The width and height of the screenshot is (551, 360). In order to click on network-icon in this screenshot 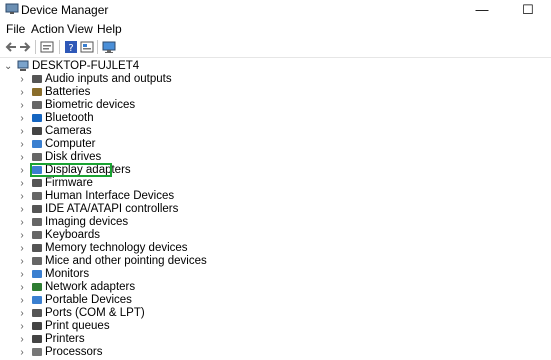, I will do `click(37, 287)`.